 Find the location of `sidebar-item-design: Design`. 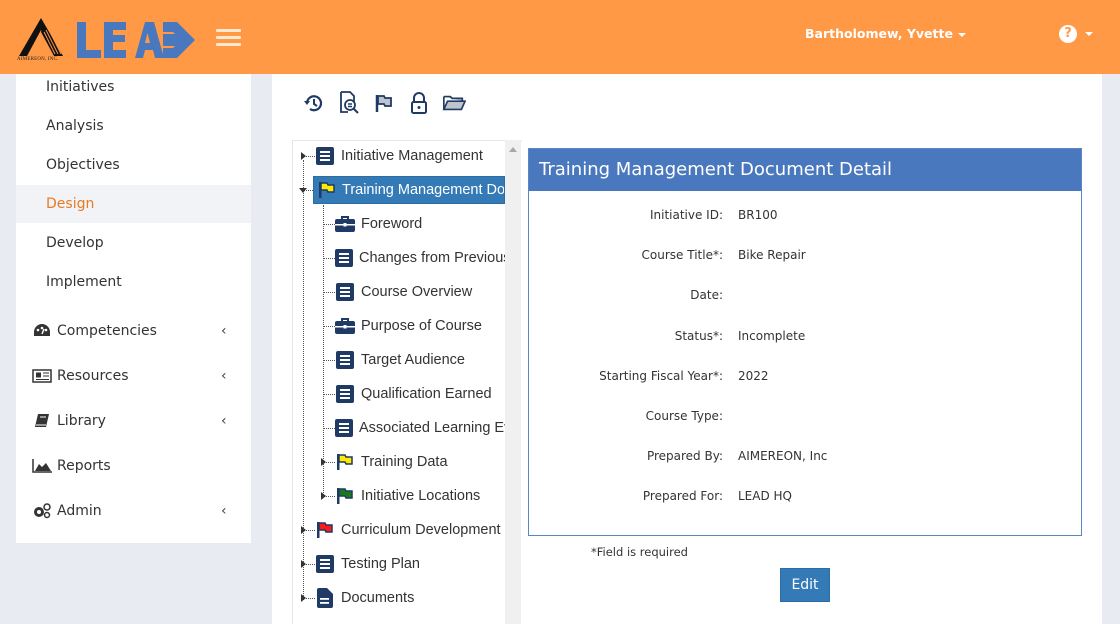

sidebar-item-design: Design is located at coordinates (133, 204).